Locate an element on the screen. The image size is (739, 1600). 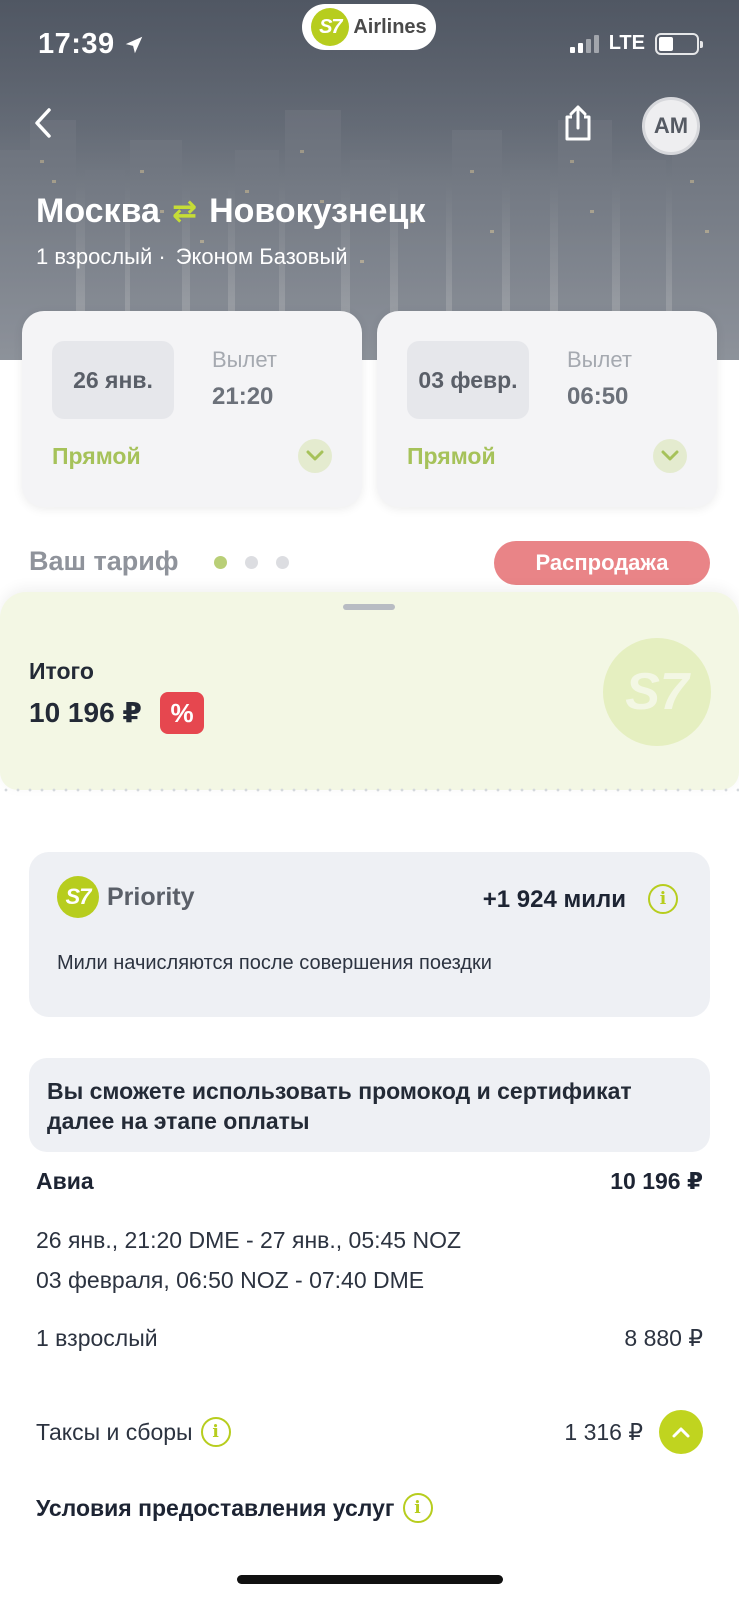
chevron-left-icon is located at coordinates (43, 123).